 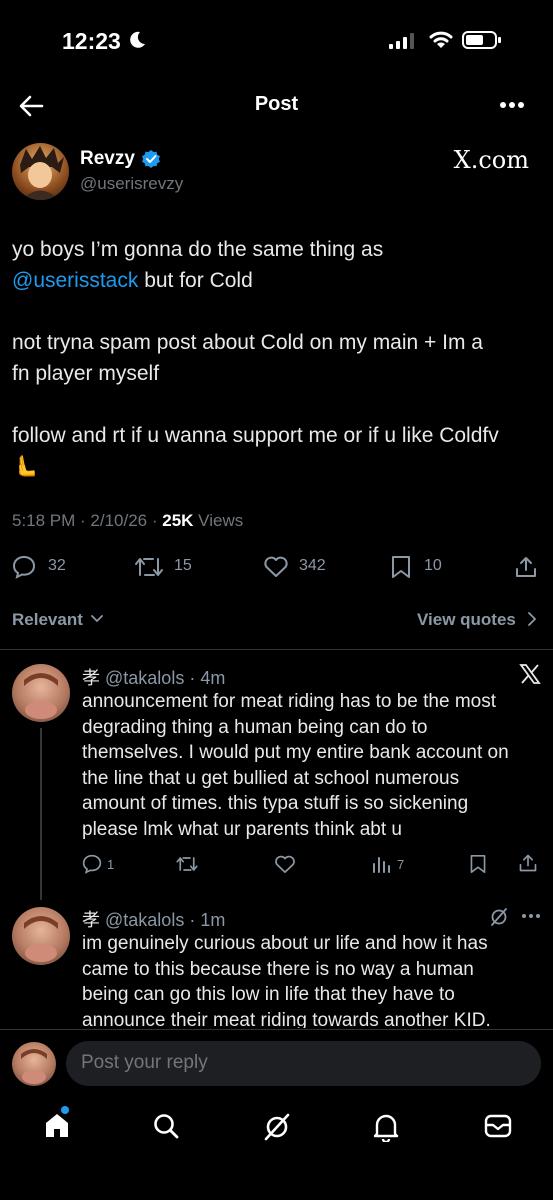 What do you see at coordinates (433, 565) in the screenshot?
I see `bookmark-count: 10` at bounding box center [433, 565].